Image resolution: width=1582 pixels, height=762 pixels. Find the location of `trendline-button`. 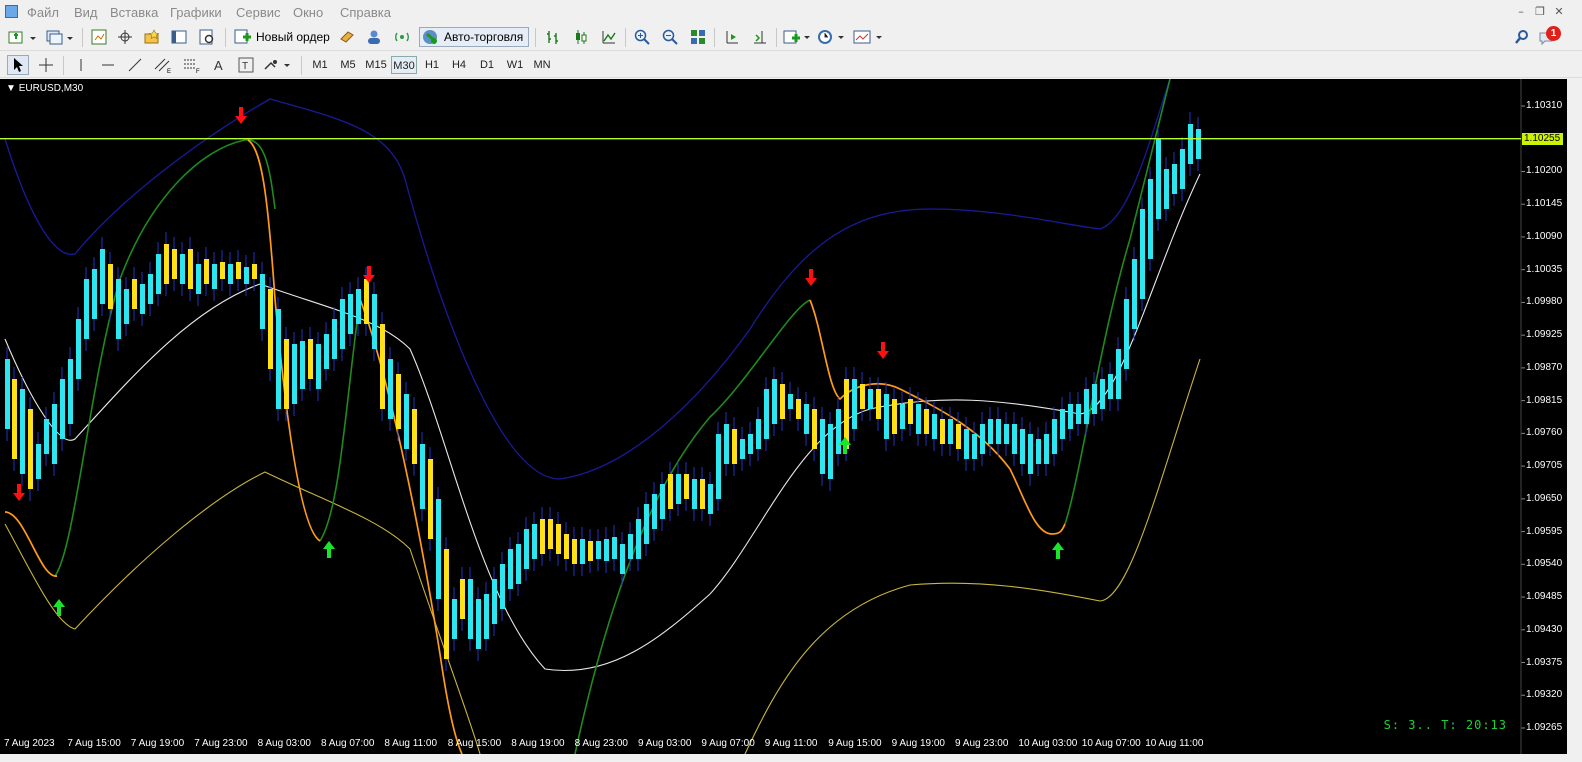

trendline-button is located at coordinates (135, 65).